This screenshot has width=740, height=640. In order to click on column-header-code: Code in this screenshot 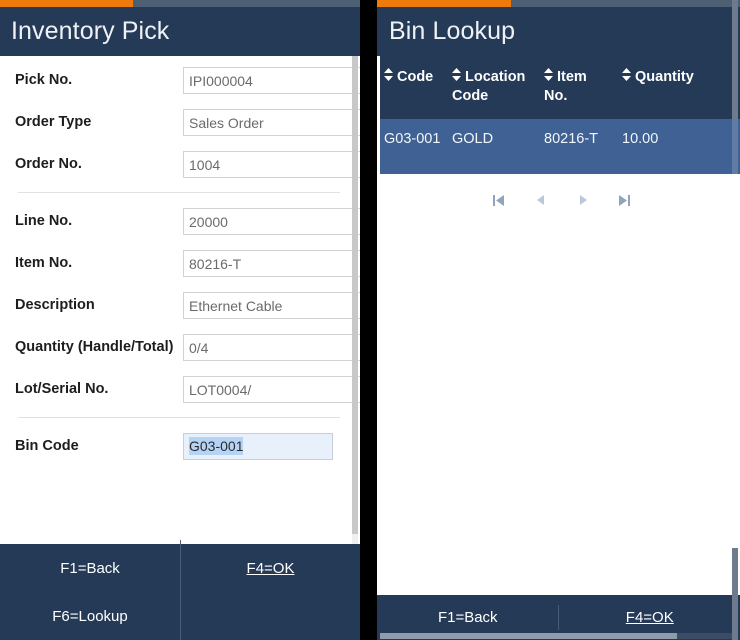, I will do `click(414, 87)`.